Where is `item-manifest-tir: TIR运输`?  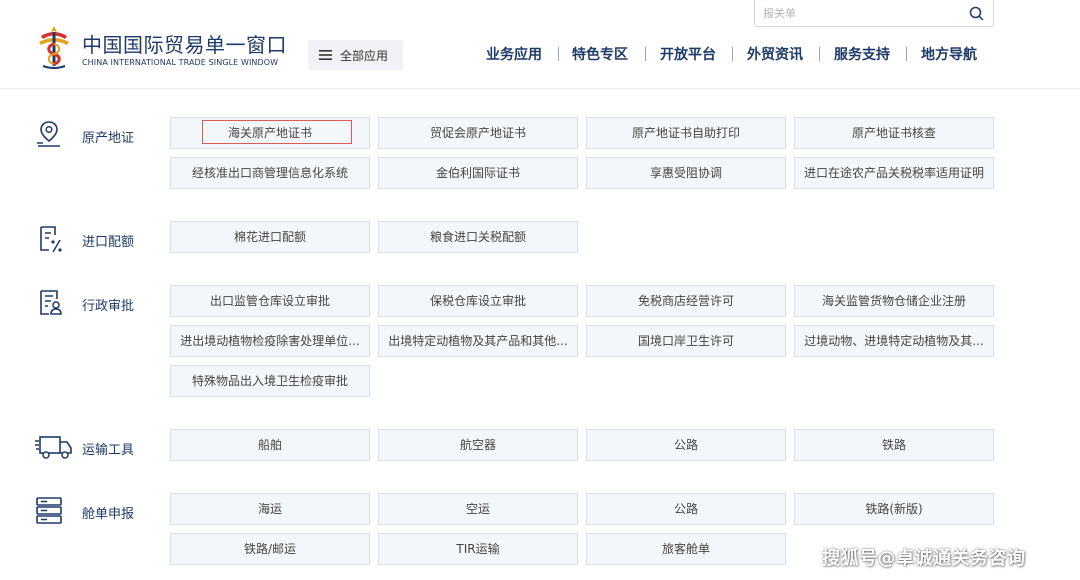 item-manifest-tir: TIR运输 is located at coordinates (478, 549).